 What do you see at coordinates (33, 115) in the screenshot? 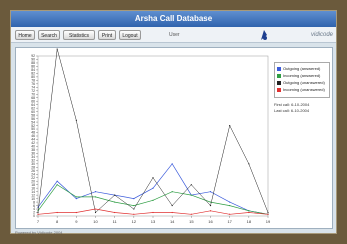
I see `y-tick-label: 58` at bounding box center [33, 115].